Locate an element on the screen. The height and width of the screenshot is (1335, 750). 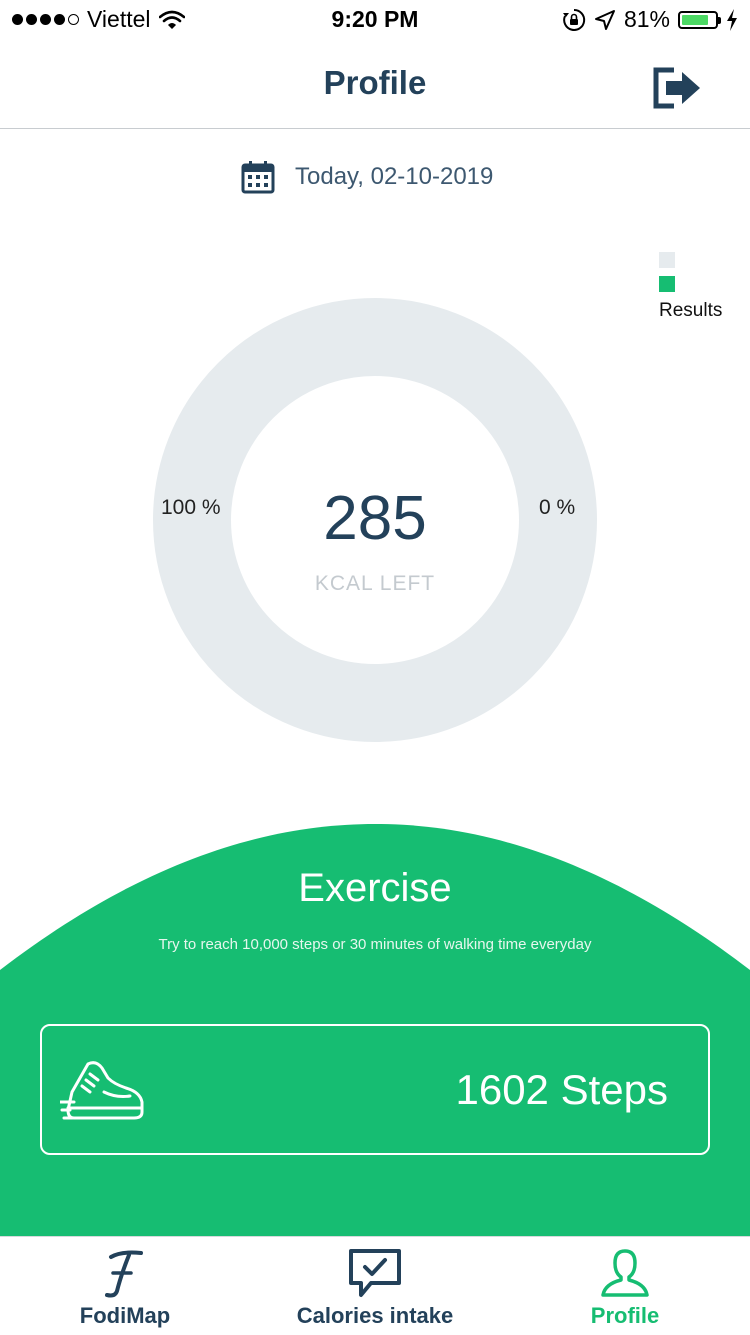
steps-card: 1602 Steps is located at coordinates (375, 1089).